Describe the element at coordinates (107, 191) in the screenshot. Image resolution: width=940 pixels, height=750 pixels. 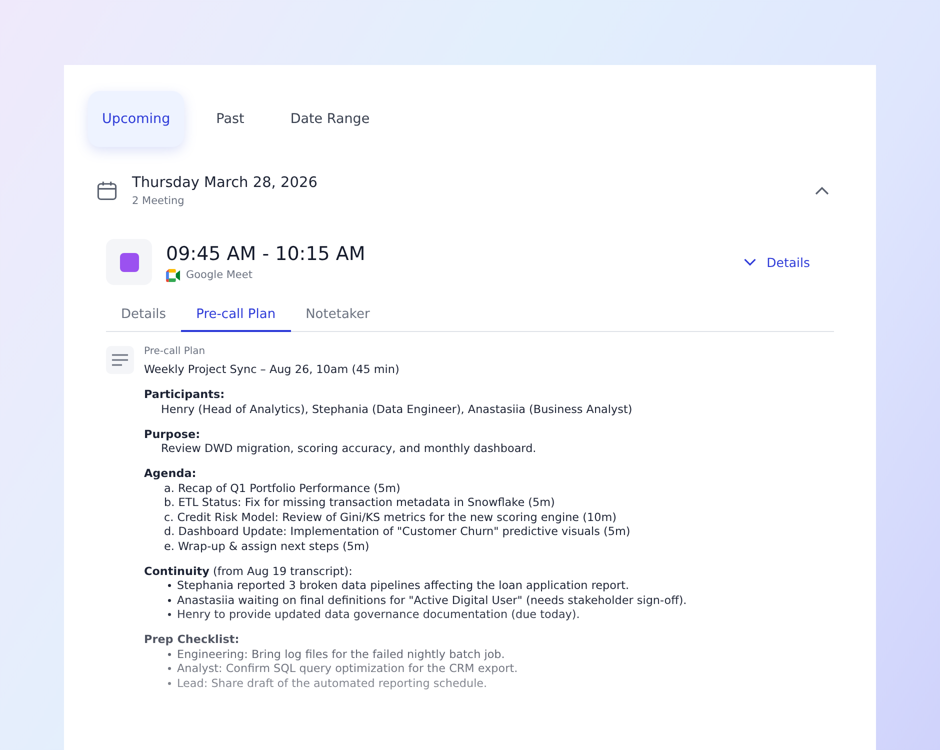
I see `calendar-icon` at that location.